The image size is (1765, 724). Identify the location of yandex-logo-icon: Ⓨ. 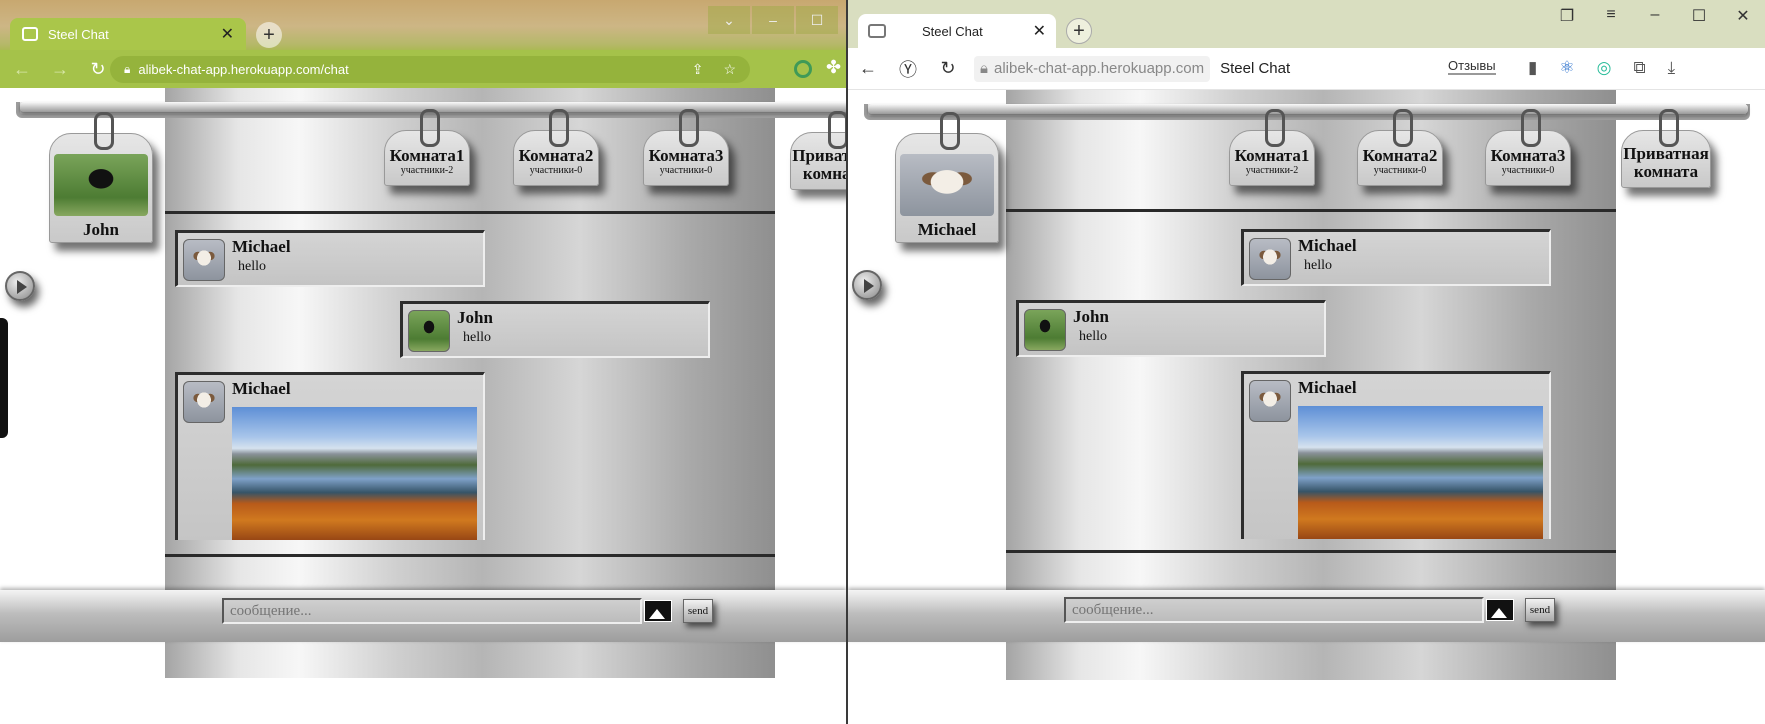
(908, 69).